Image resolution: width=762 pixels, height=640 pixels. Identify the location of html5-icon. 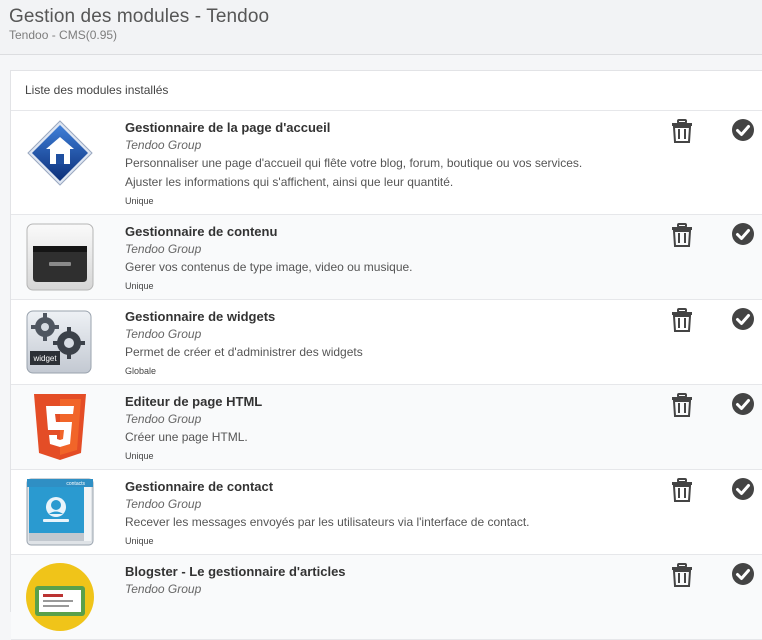
(60, 427).